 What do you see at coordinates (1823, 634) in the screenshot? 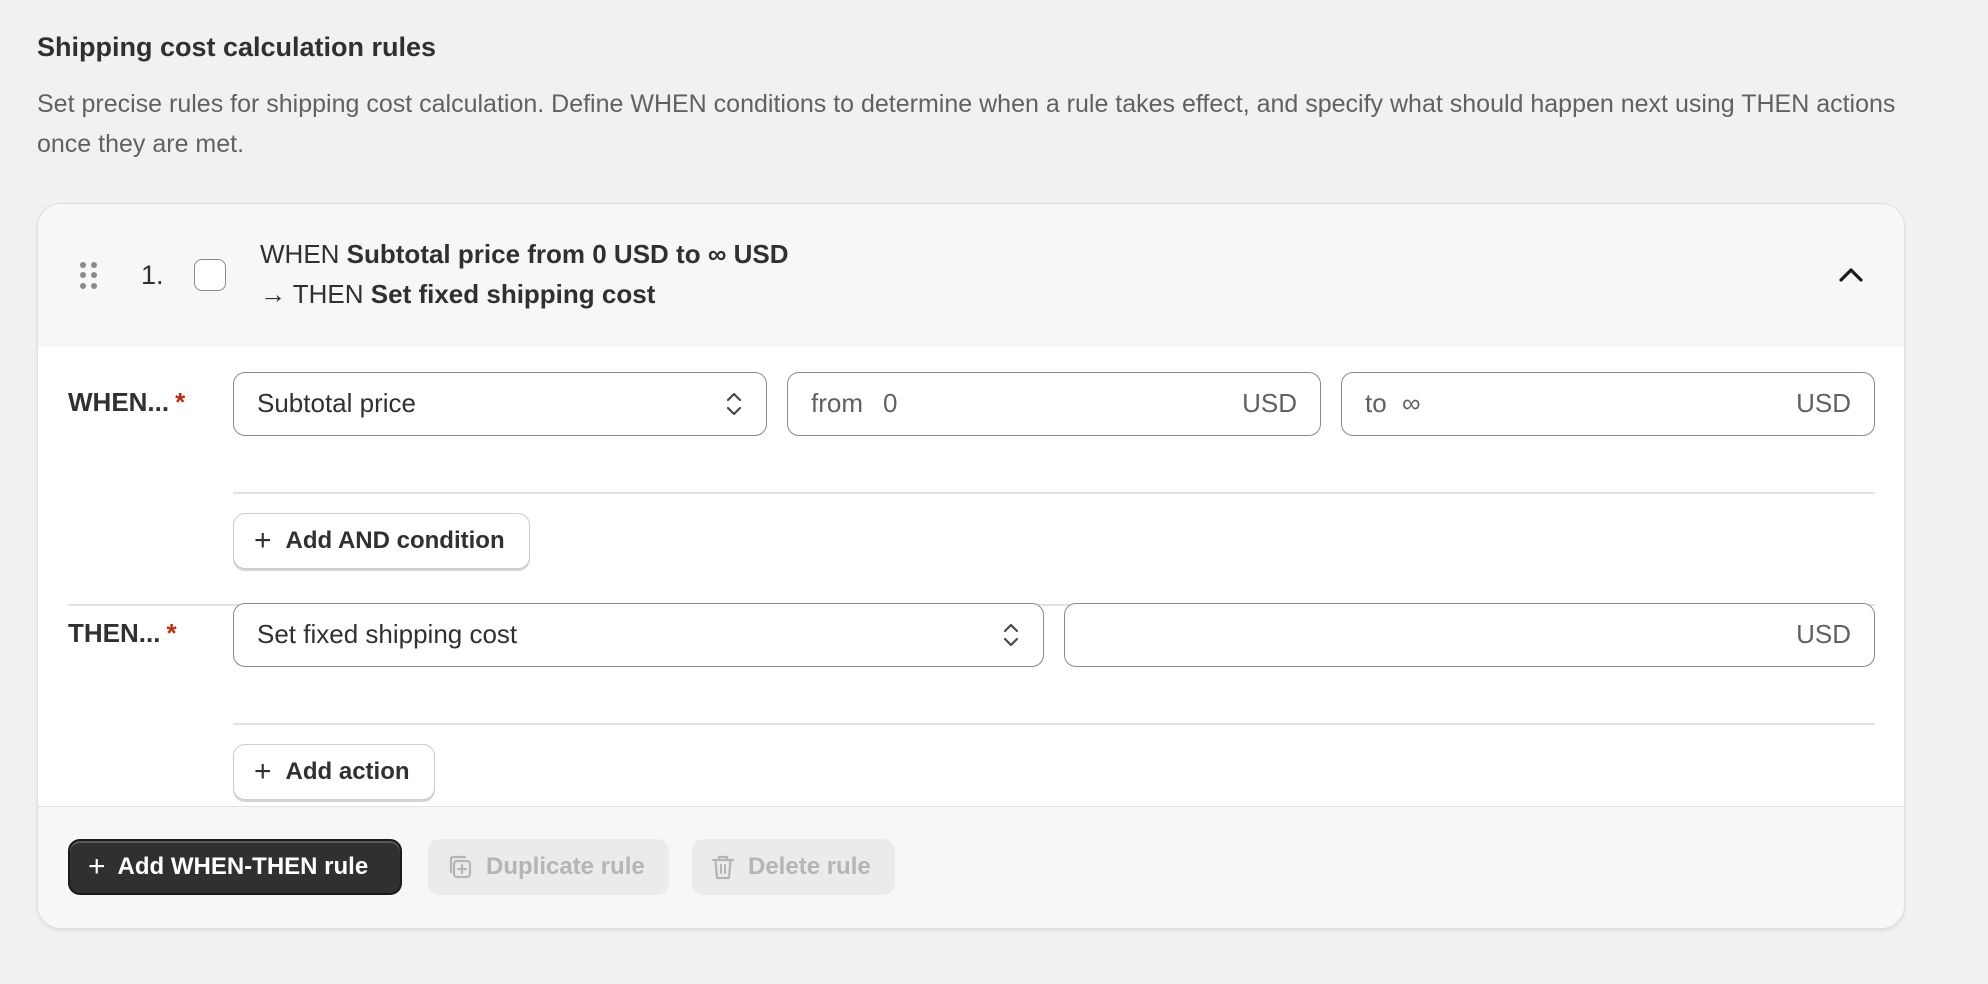
I see `shipping-cost-suffix: USD` at bounding box center [1823, 634].